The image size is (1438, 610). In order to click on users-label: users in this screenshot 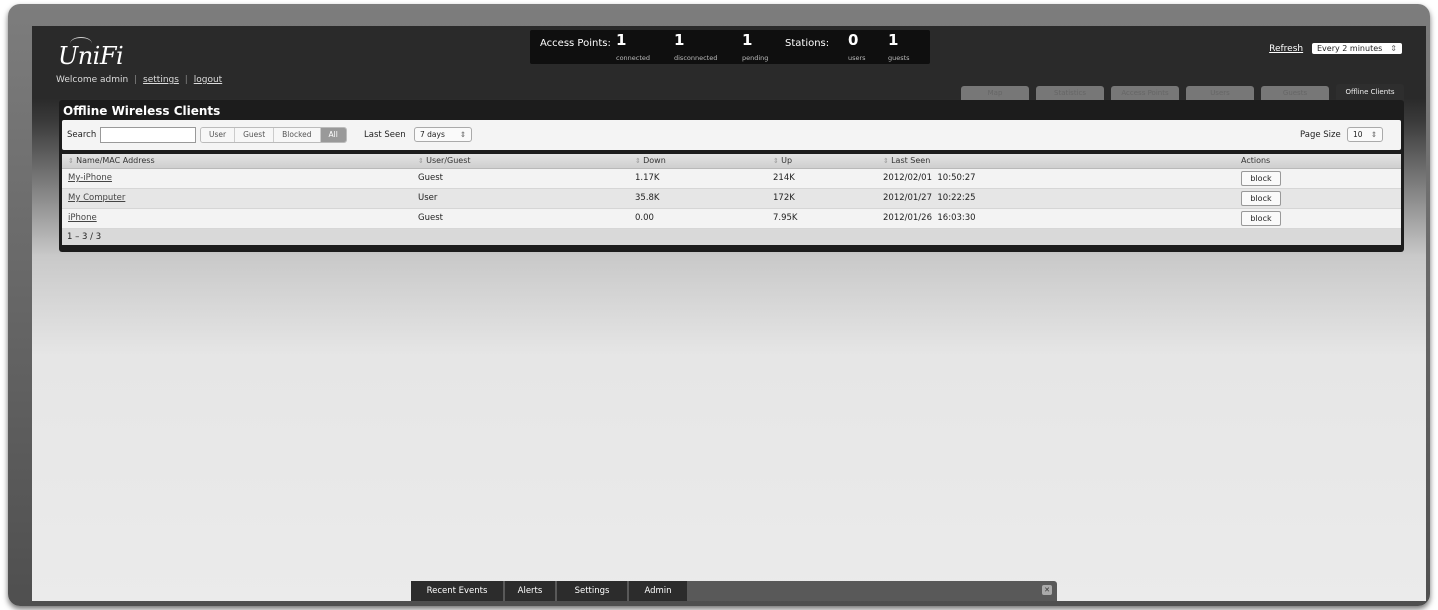, I will do `click(857, 58)`.